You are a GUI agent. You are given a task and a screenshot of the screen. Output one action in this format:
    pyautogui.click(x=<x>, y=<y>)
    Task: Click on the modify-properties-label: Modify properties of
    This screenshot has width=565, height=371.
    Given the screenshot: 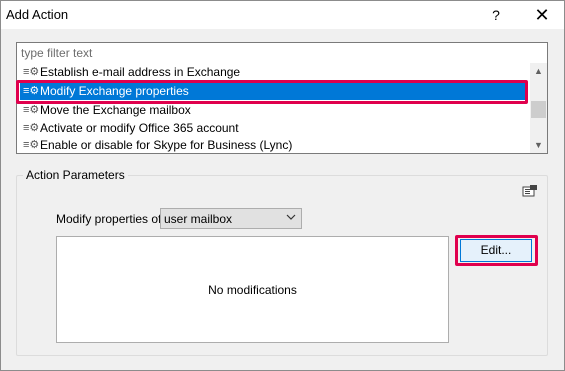 What is the action you would take?
    pyautogui.click(x=109, y=219)
    